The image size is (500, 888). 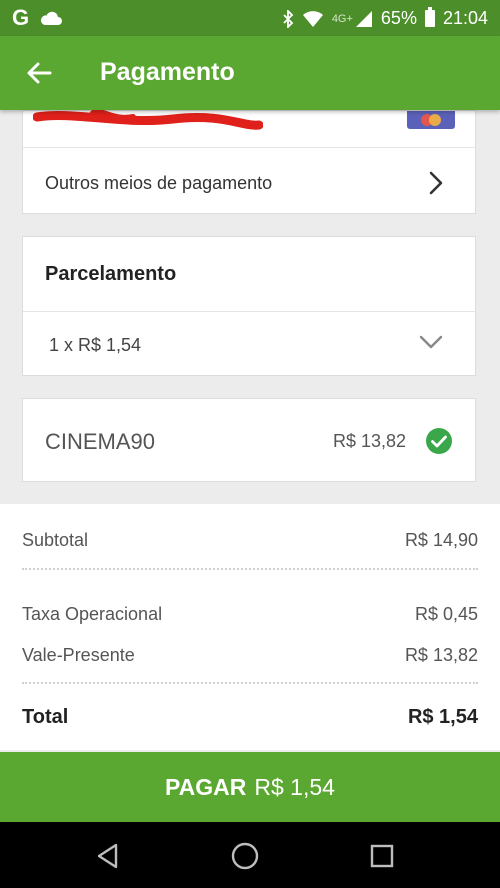 What do you see at coordinates (442, 717) in the screenshot?
I see `total-value: R$ 1,54` at bounding box center [442, 717].